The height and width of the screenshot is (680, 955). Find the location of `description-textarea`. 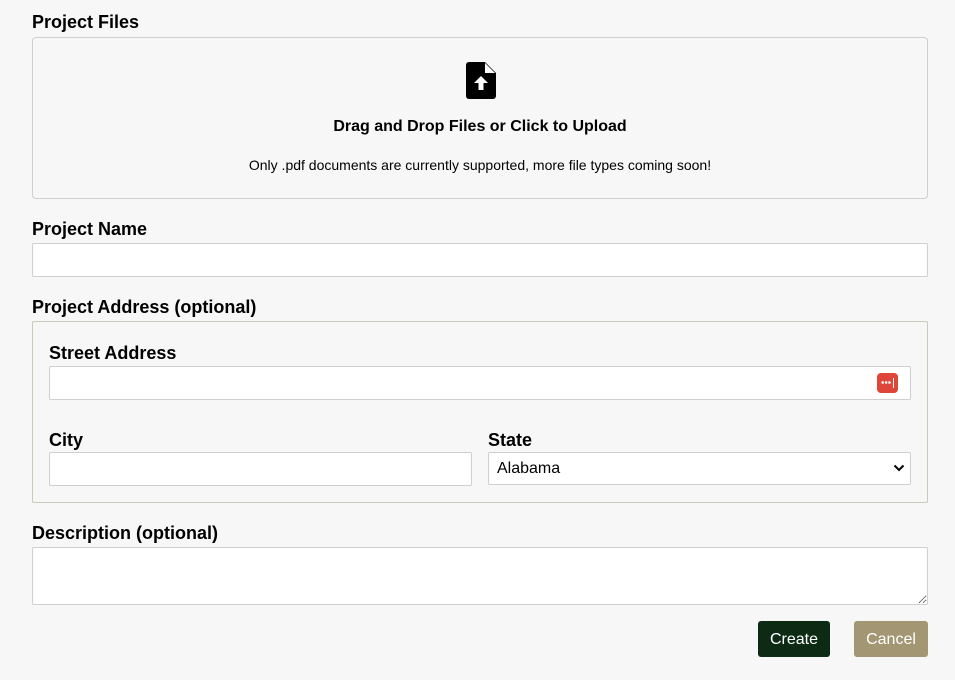

description-textarea is located at coordinates (480, 576).